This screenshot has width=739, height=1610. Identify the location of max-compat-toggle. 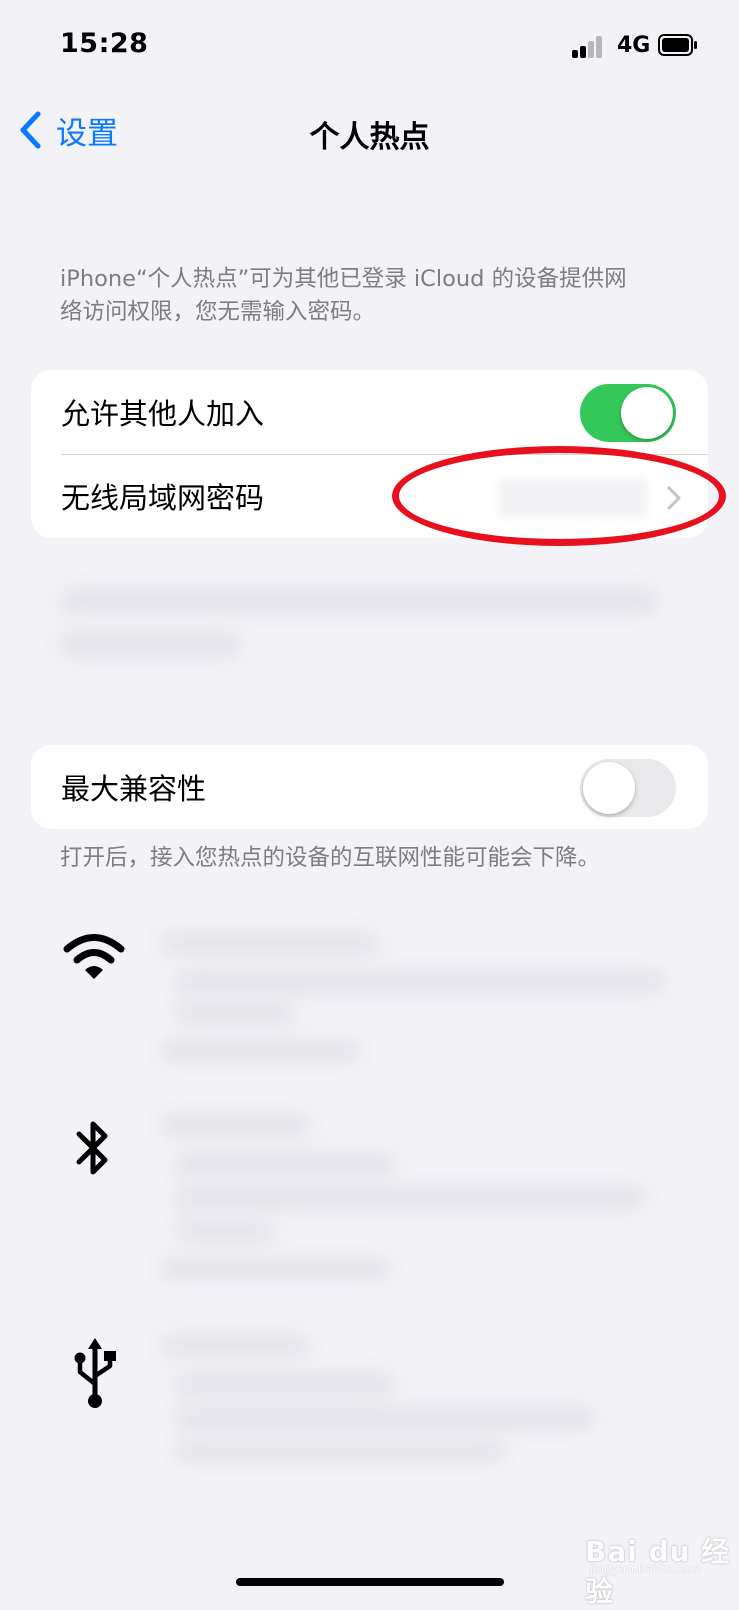
(628, 788).